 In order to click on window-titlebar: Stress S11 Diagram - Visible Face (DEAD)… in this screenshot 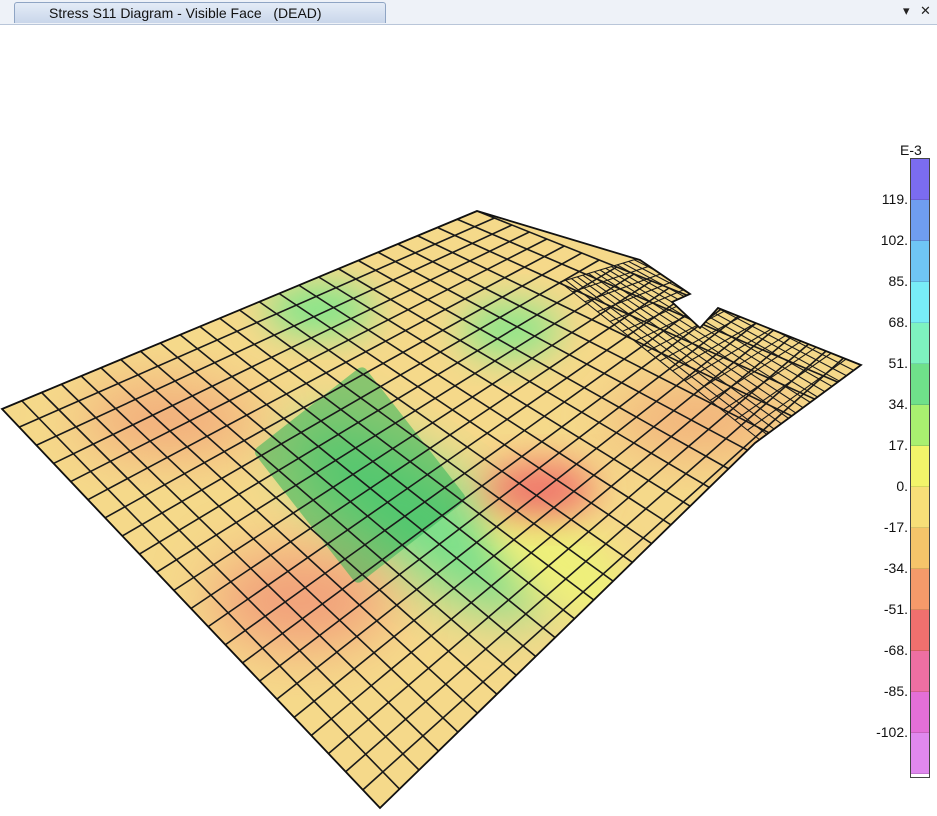, I will do `click(468, 12)`.